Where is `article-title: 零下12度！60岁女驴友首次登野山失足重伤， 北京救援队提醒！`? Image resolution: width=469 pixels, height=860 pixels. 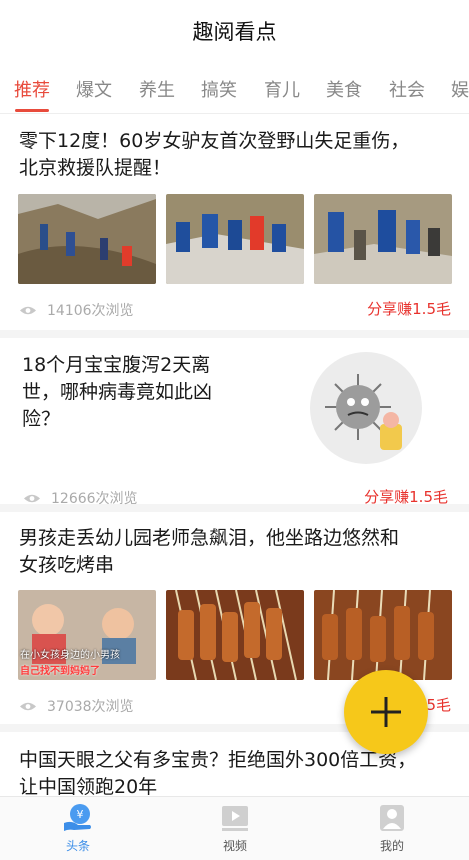
article-title: 零下12度！60岁女驴友首次登野山失足重伤， 北京救援队提醒！ is located at coordinates (214, 155).